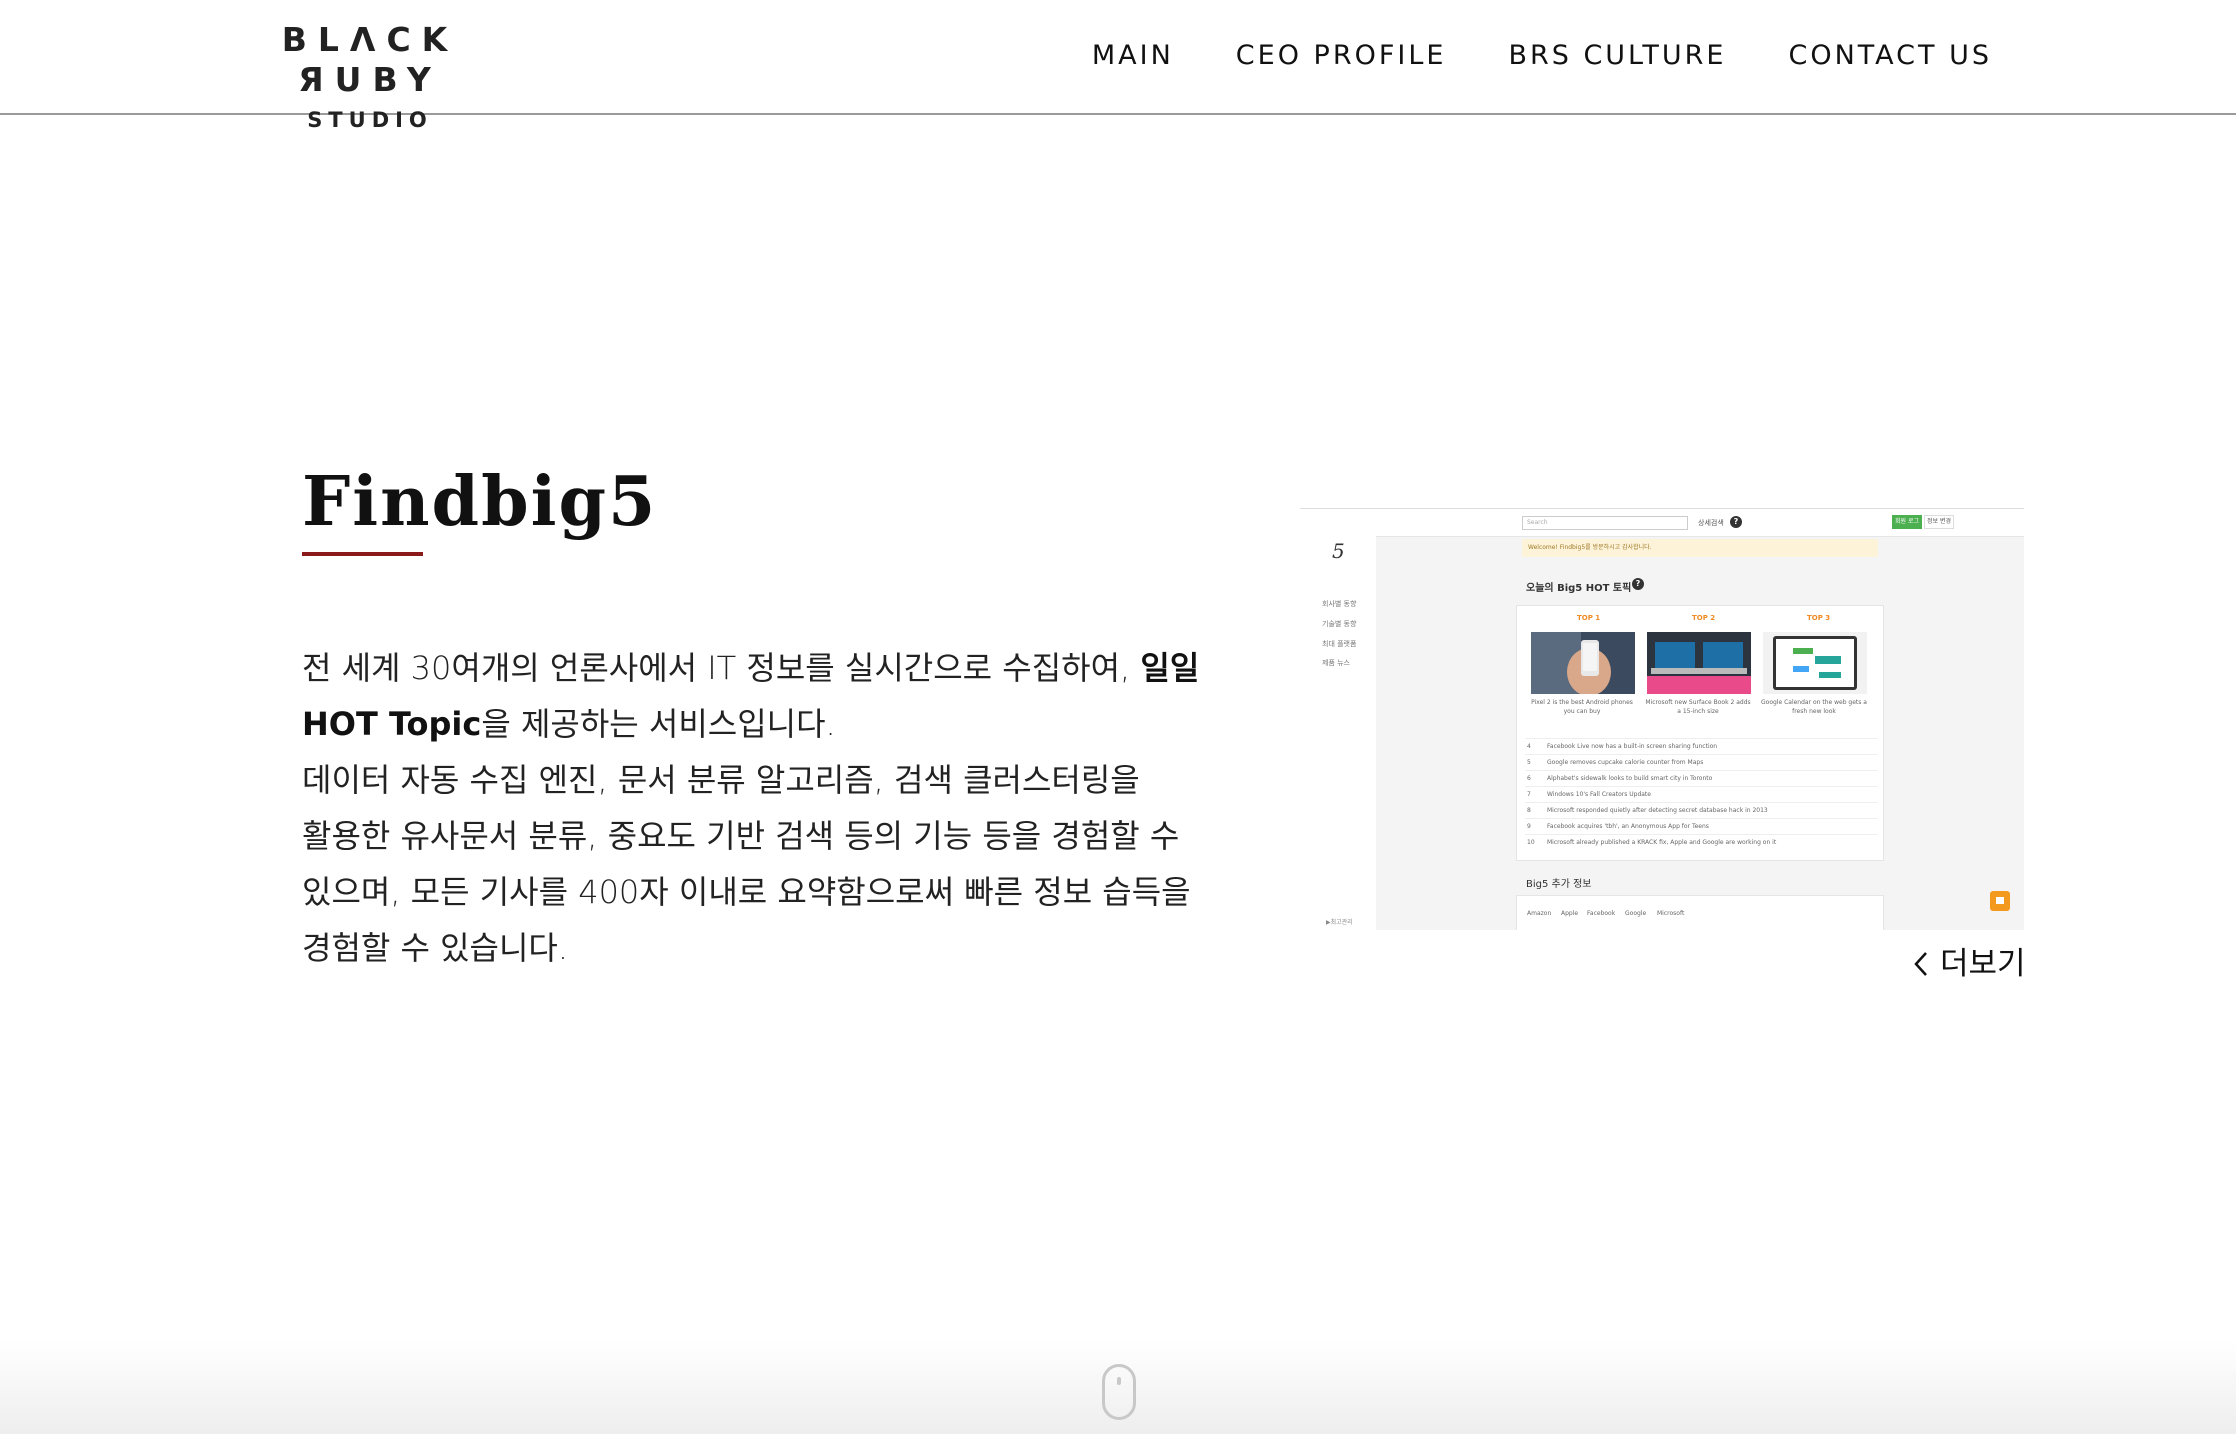 The width and height of the screenshot is (2236, 1434). What do you see at coordinates (1341, 56) in the screenshot?
I see `nav-ceo-profile: CEO PROFILE` at bounding box center [1341, 56].